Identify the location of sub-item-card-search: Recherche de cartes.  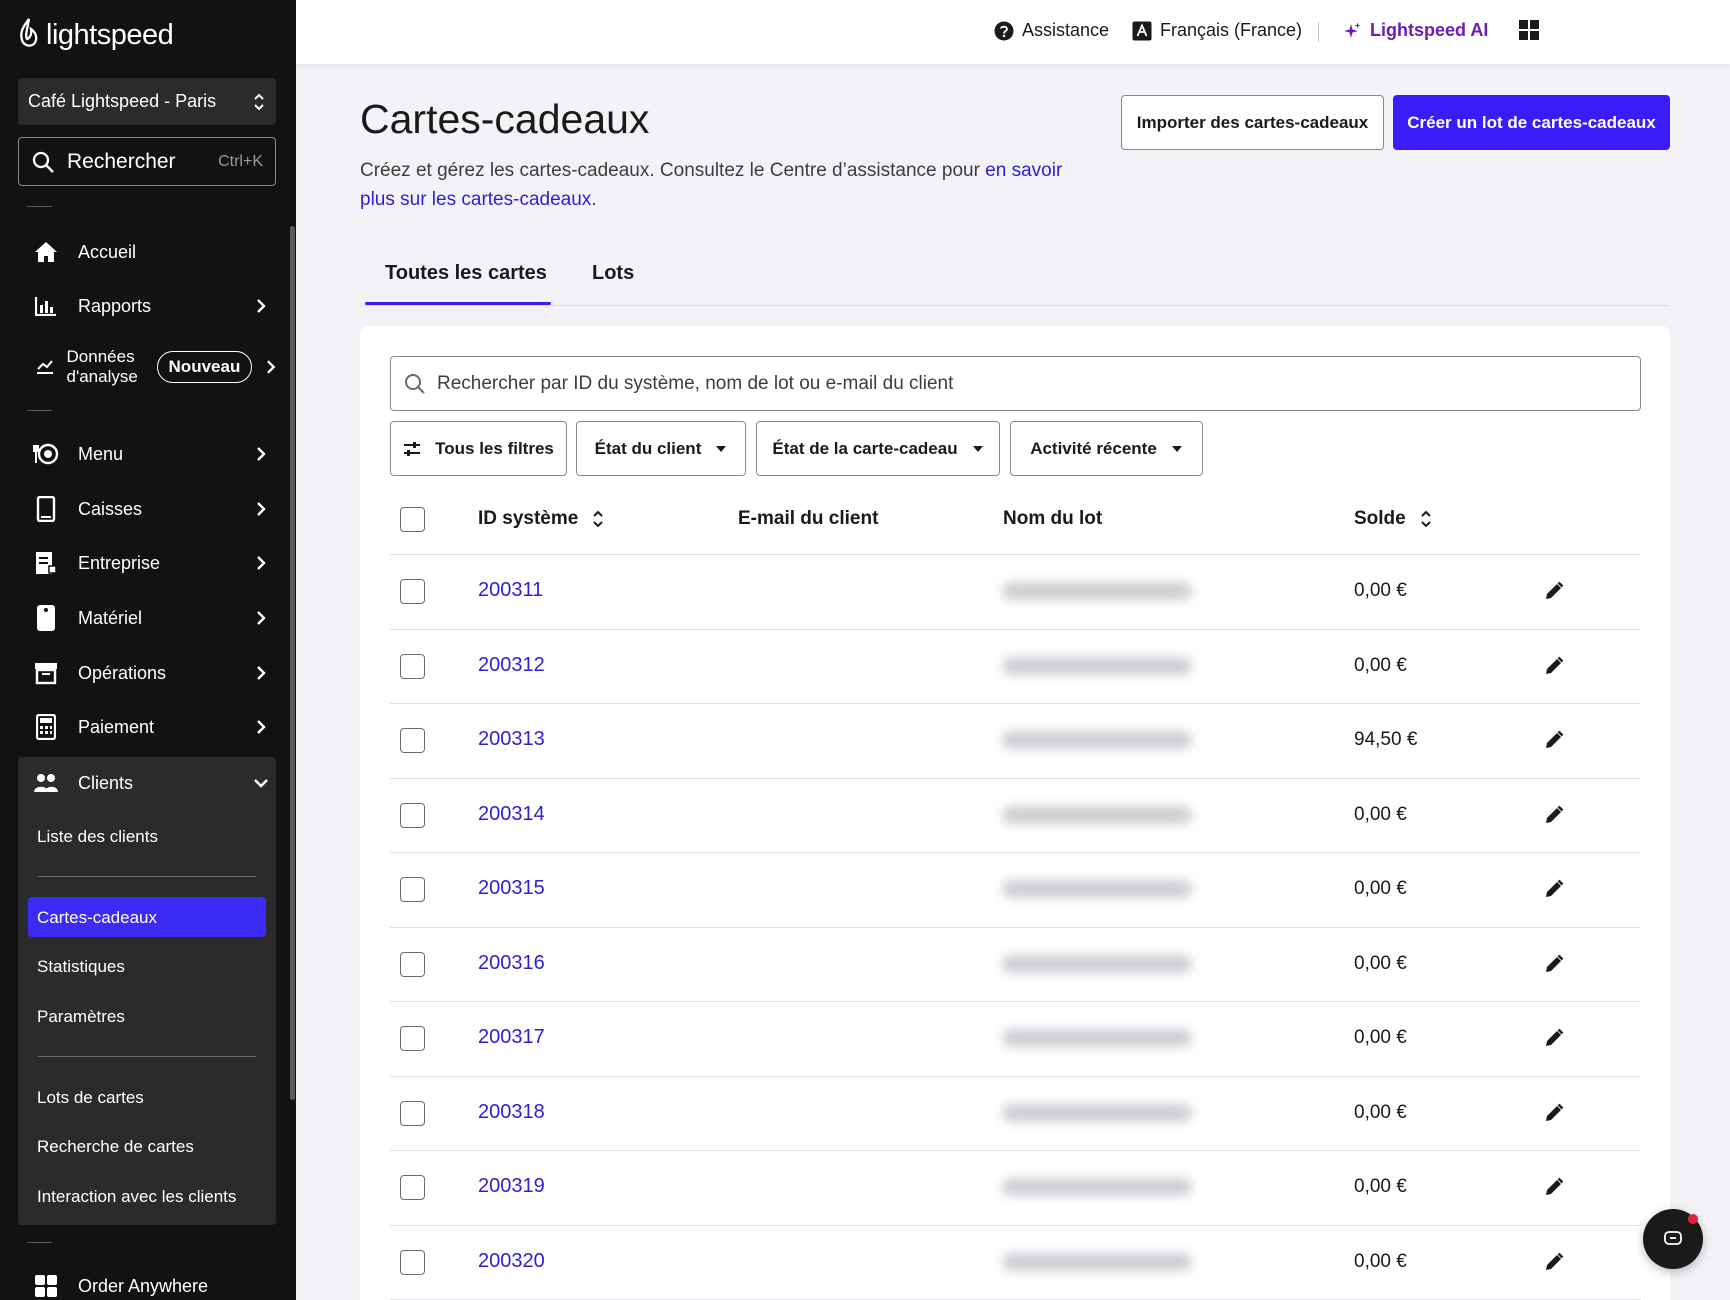
(115, 1147).